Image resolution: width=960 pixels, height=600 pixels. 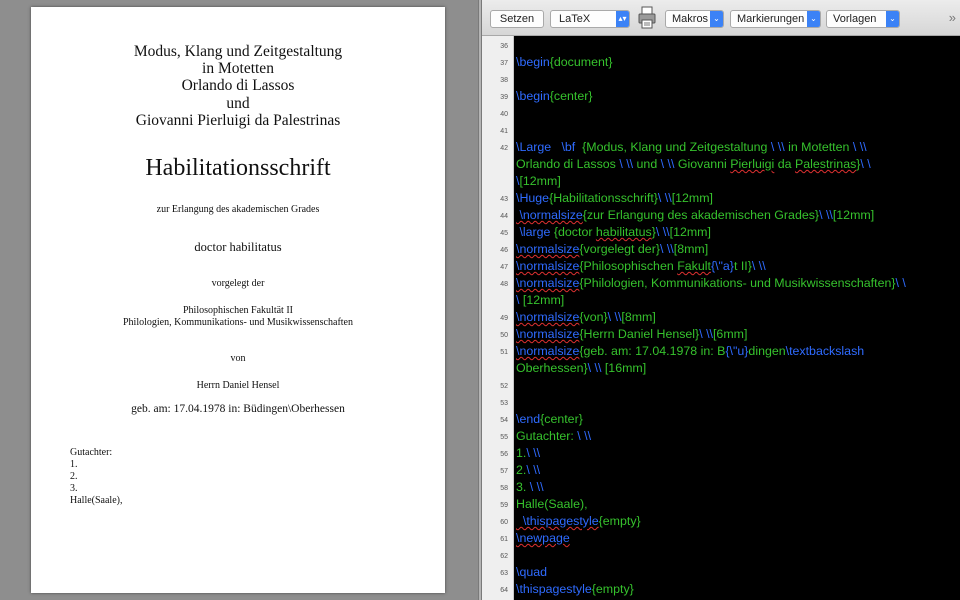 What do you see at coordinates (573, 232) in the screenshot?
I see `code-token: {doctor` at bounding box center [573, 232].